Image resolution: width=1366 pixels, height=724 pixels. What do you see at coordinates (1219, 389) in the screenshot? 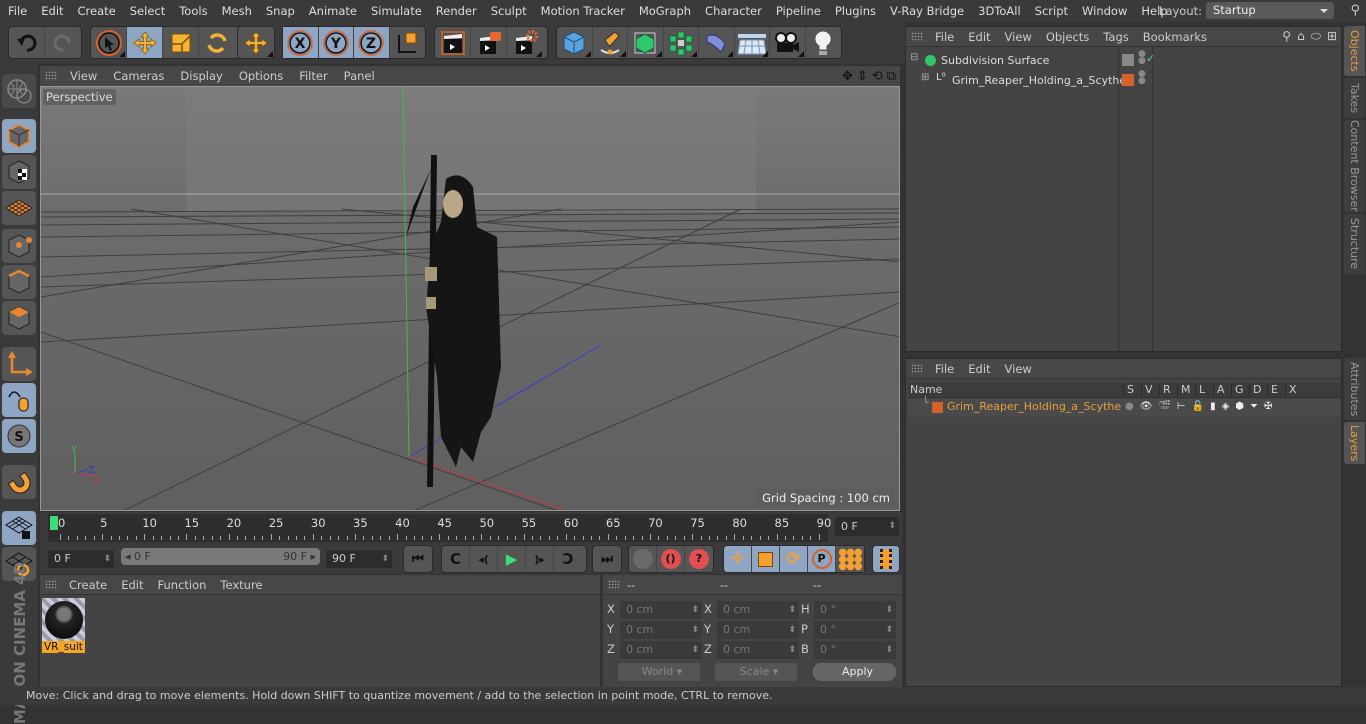
I see `layer-column-a: A` at bounding box center [1219, 389].